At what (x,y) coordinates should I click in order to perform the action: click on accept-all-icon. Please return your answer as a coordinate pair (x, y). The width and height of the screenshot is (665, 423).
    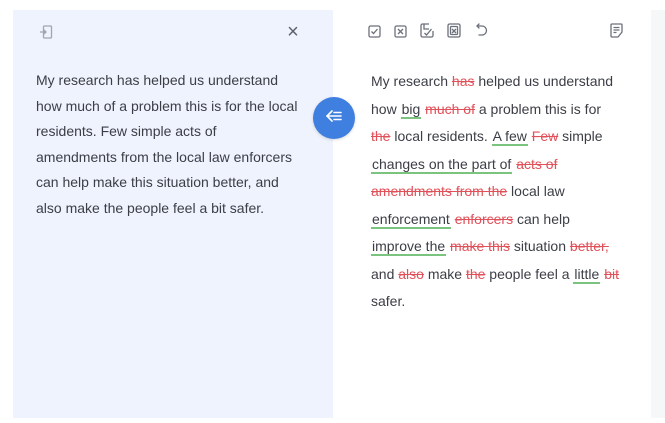
    Looking at the image, I should click on (427, 30).